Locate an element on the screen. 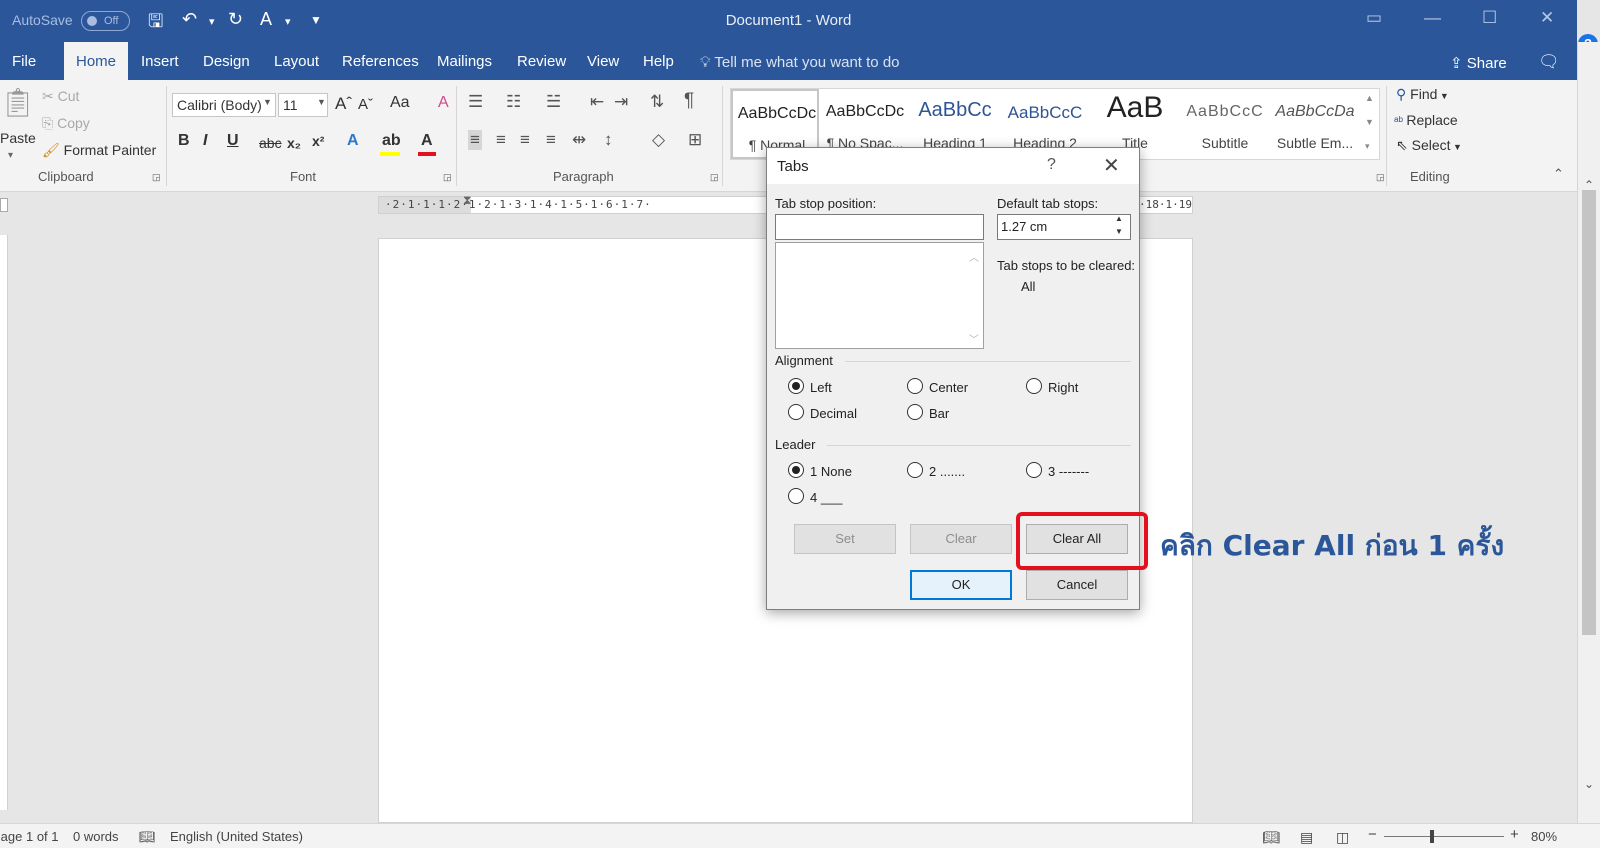 The width and height of the screenshot is (1600, 848). set-button: Set is located at coordinates (845, 539).